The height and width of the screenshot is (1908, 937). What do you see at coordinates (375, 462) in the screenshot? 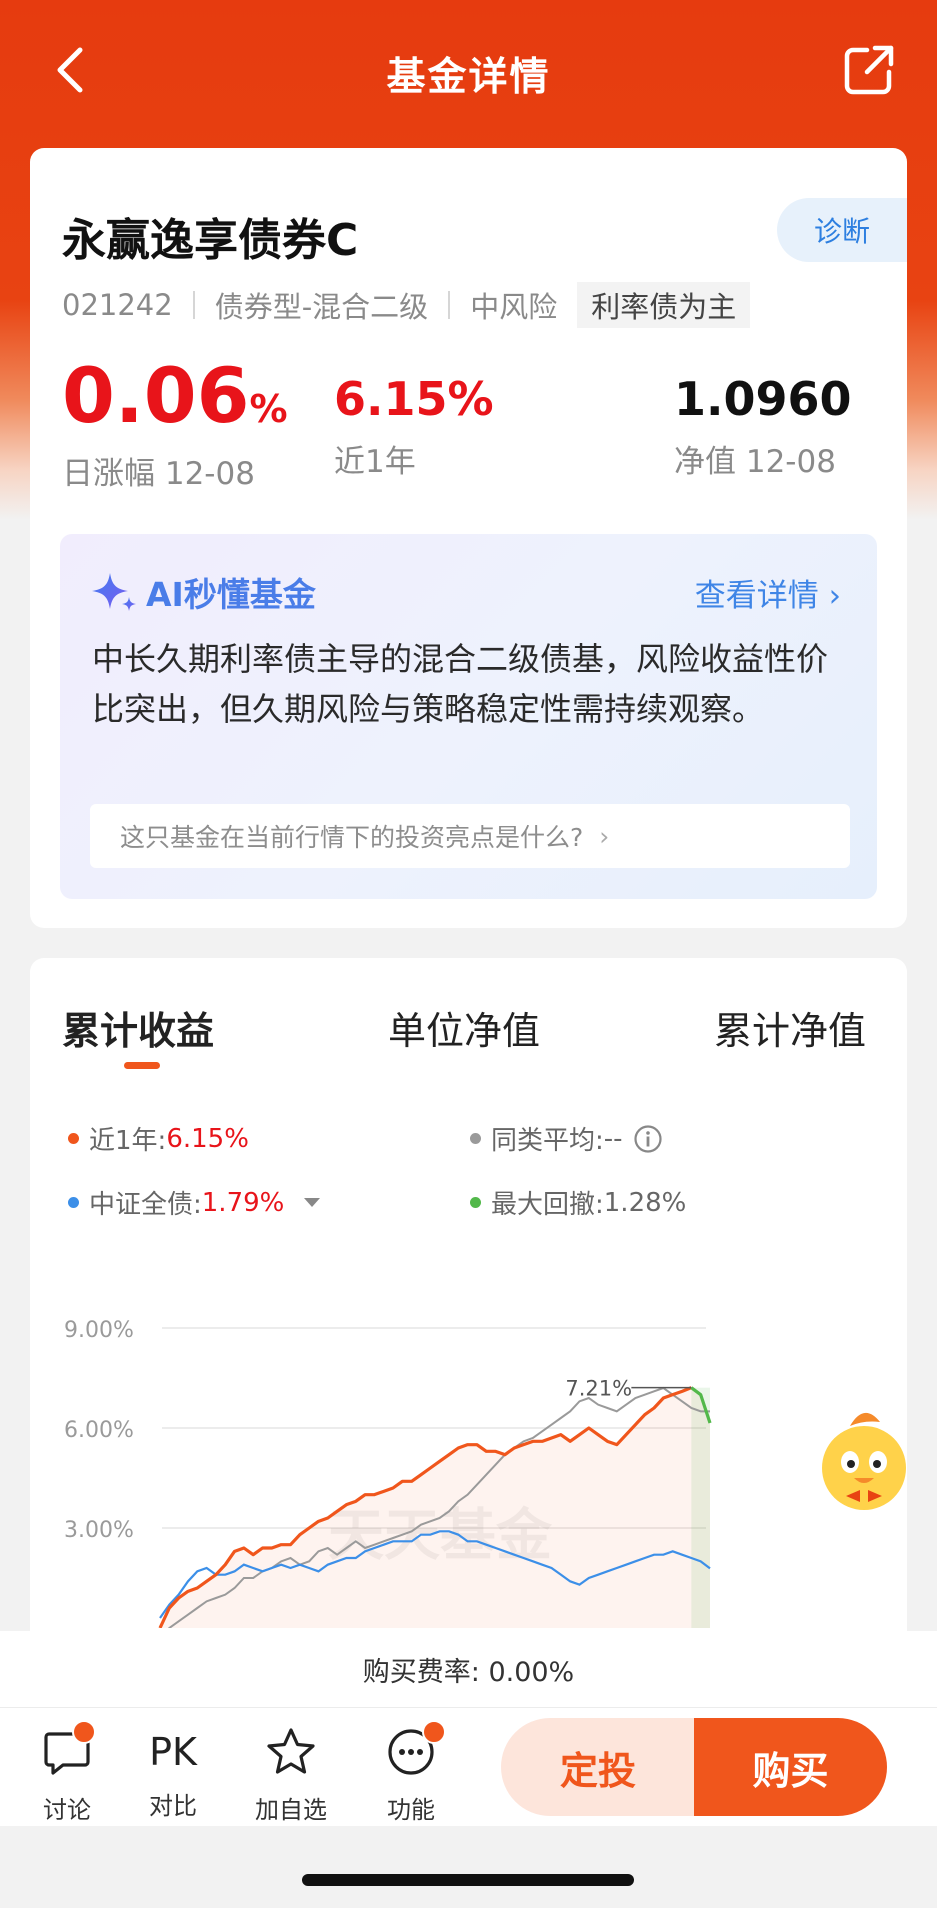
I see `one-year-label: 近1年` at bounding box center [375, 462].